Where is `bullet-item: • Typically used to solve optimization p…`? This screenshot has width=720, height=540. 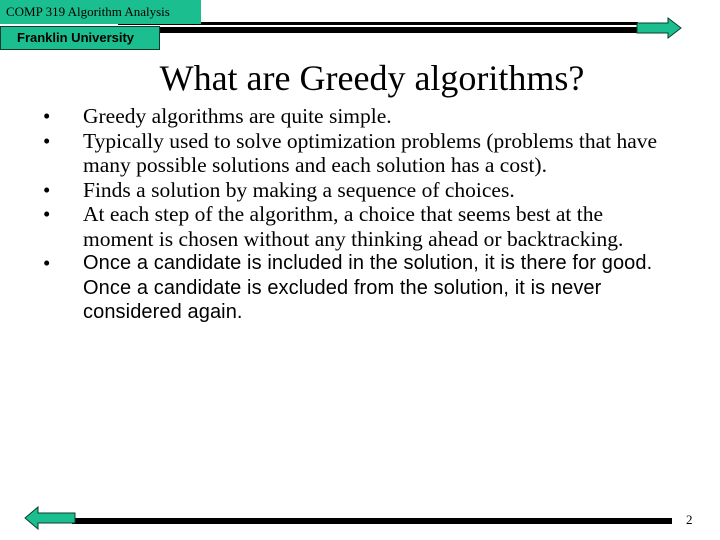
bullet-item: • Typically used to solve optimization p… is located at coordinates (356, 153).